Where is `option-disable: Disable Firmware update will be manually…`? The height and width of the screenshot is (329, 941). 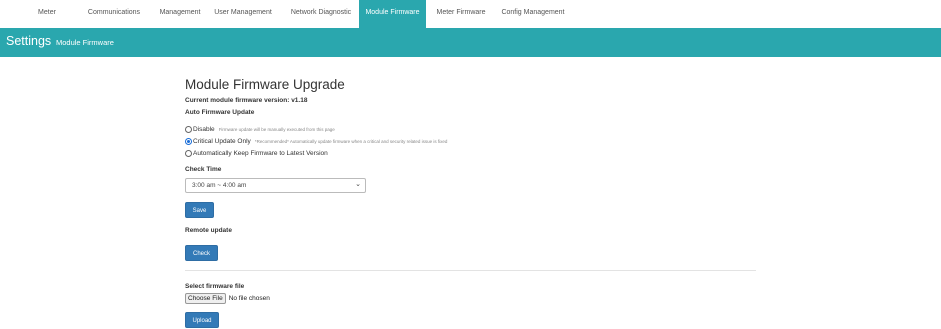 option-disable: Disable Firmware update will be manually… is located at coordinates (260, 129).